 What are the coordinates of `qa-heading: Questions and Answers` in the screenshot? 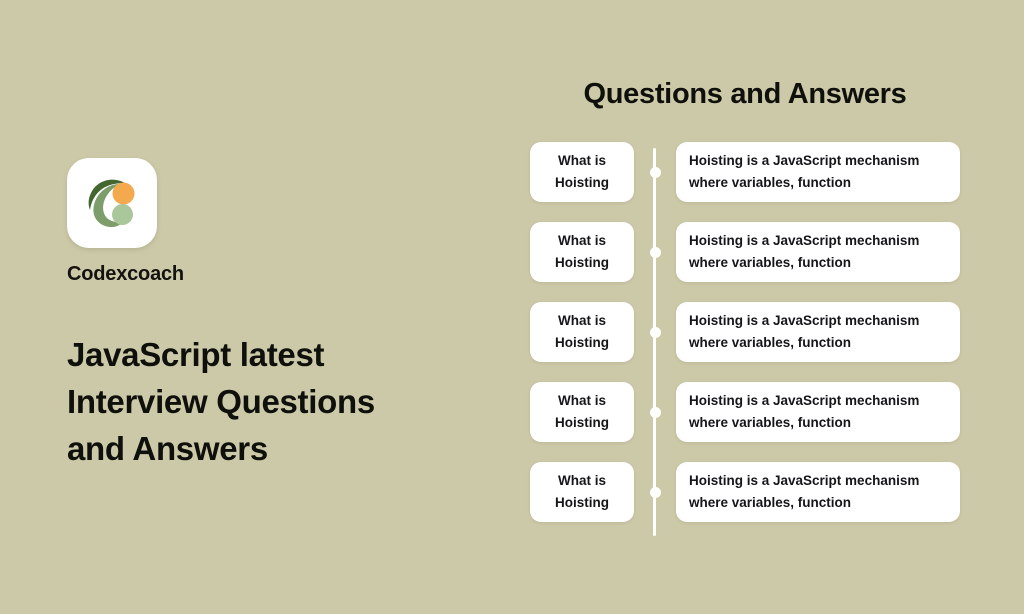 It's located at (745, 94).